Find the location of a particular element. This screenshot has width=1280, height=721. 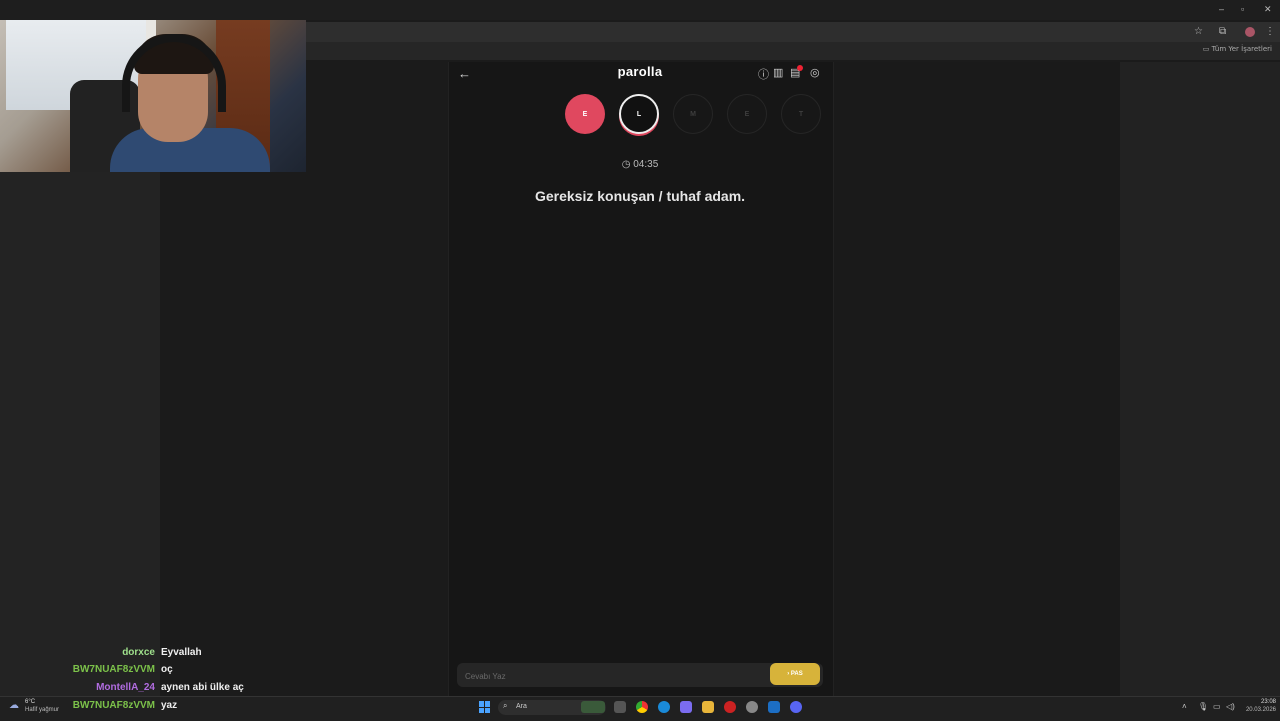

chat-line: dorxce Eyvallah is located at coordinates (150, 653).